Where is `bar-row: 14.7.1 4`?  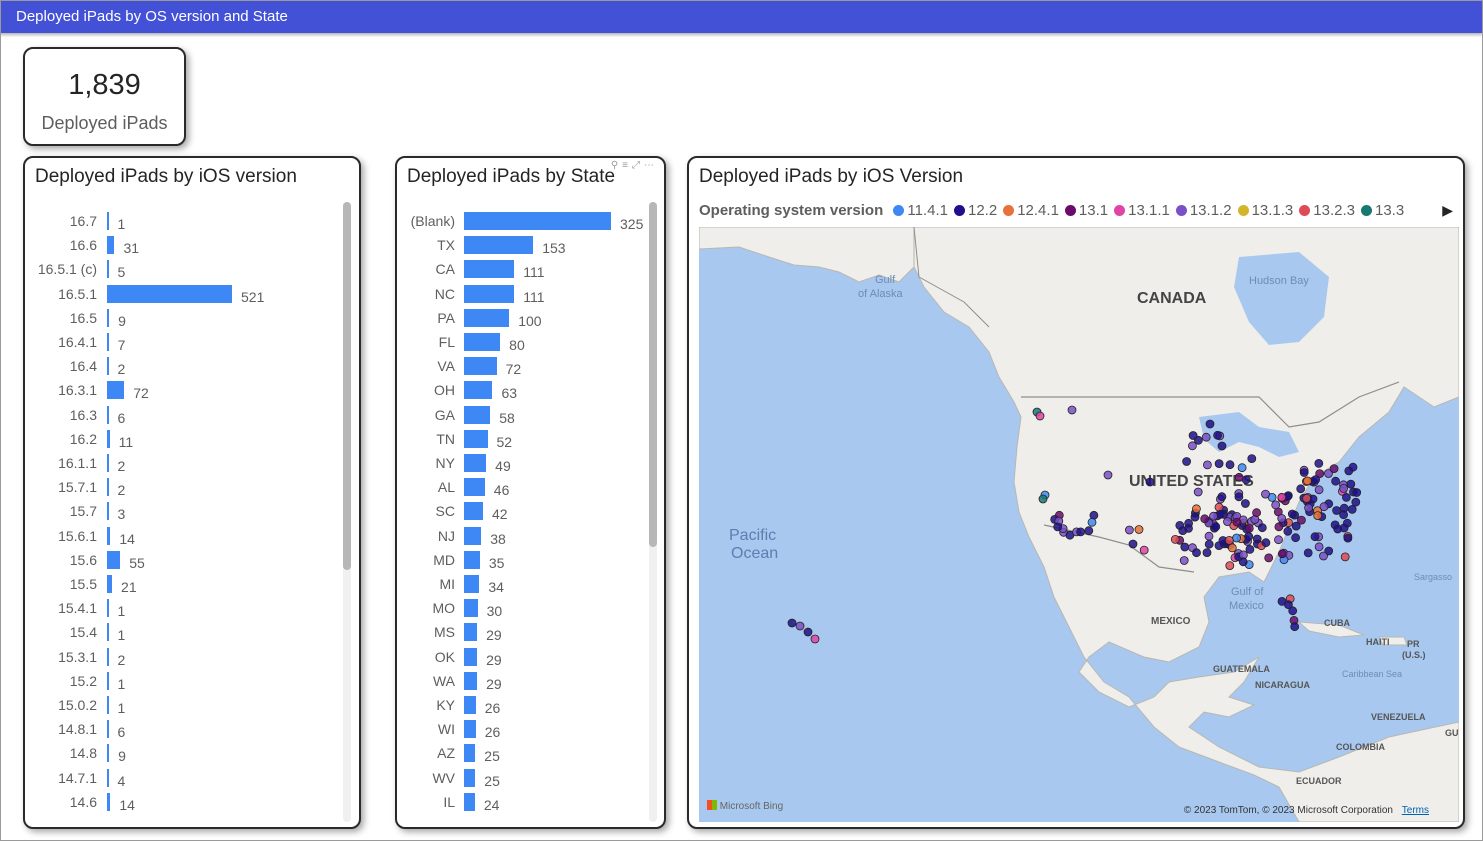
bar-row: 14.7.1 4 is located at coordinates (192, 778).